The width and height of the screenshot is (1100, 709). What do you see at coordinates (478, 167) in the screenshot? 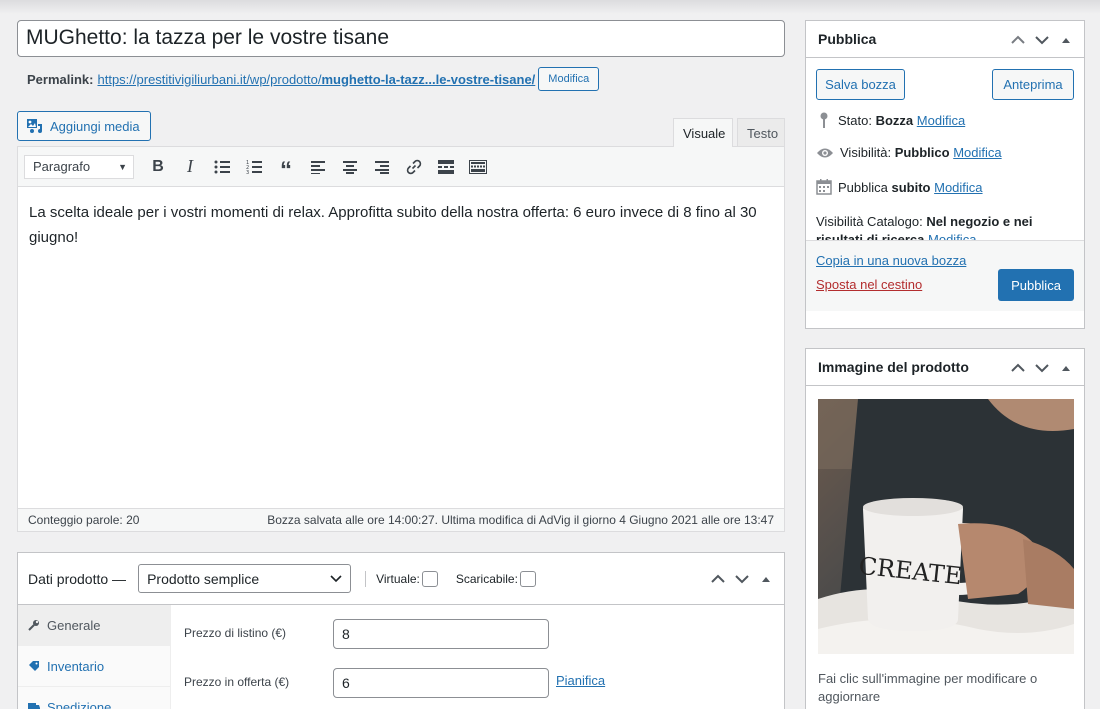
I see `toolbar-toggle-icon` at bounding box center [478, 167].